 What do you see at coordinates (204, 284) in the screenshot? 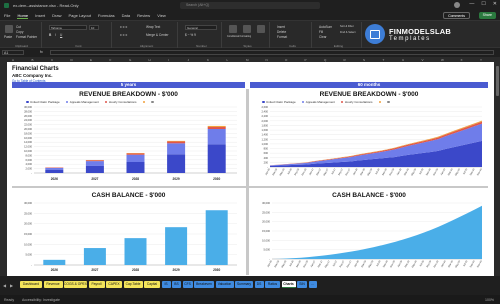
I see `sheet-tab: Breakeven` at bounding box center [204, 284].